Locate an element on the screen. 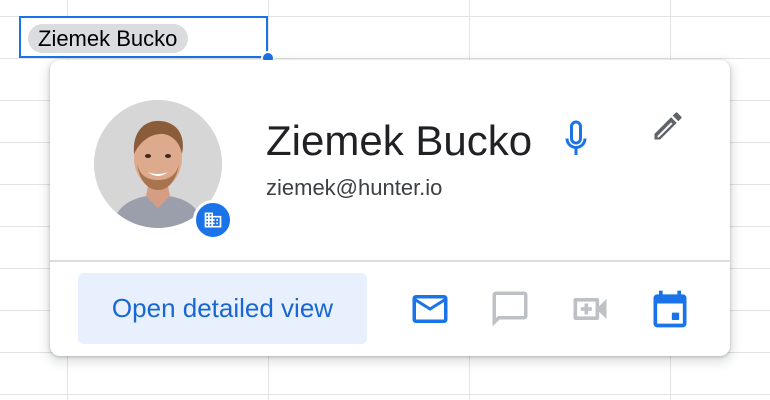 This screenshot has width=770, height=400. chat-icon is located at coordinates (510, 309).